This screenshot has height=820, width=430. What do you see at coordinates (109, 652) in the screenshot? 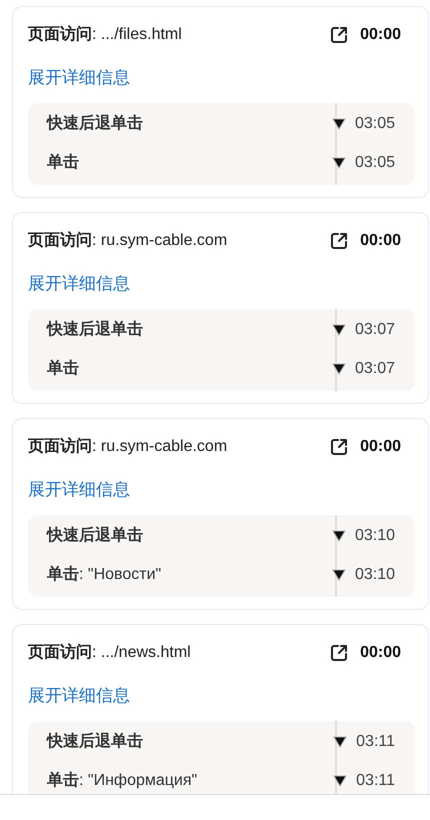
I see `visit-title: 页面访问: .../news.html` at bounding box center [109, 652].